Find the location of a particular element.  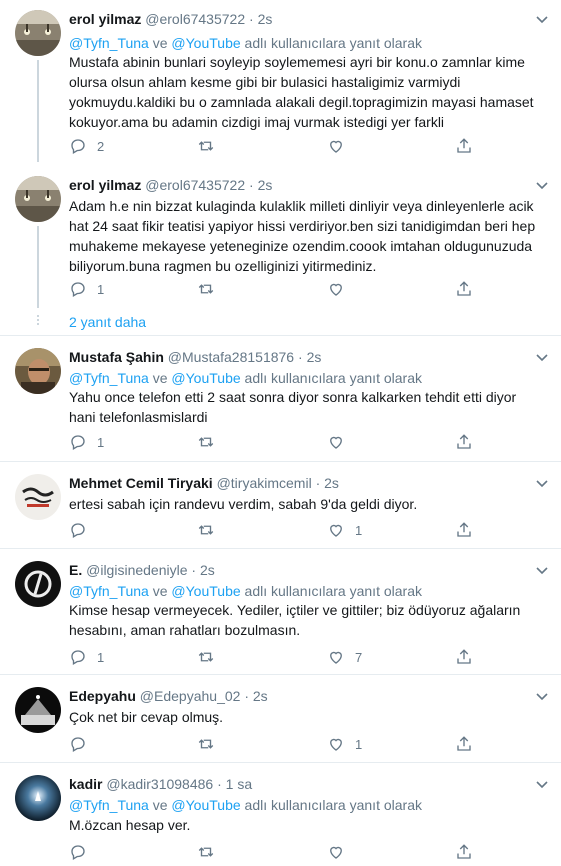

tweet-header: erol yilmaz @erol67435722 · 2s is located at coordinates (170, 19).